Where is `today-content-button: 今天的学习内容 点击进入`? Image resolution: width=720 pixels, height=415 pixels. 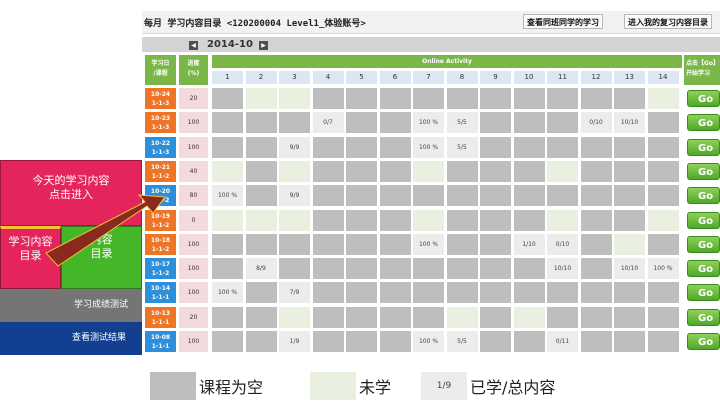
today-content-button: 今天的学习内容 点击进入 is located at coordinates (71, 193).